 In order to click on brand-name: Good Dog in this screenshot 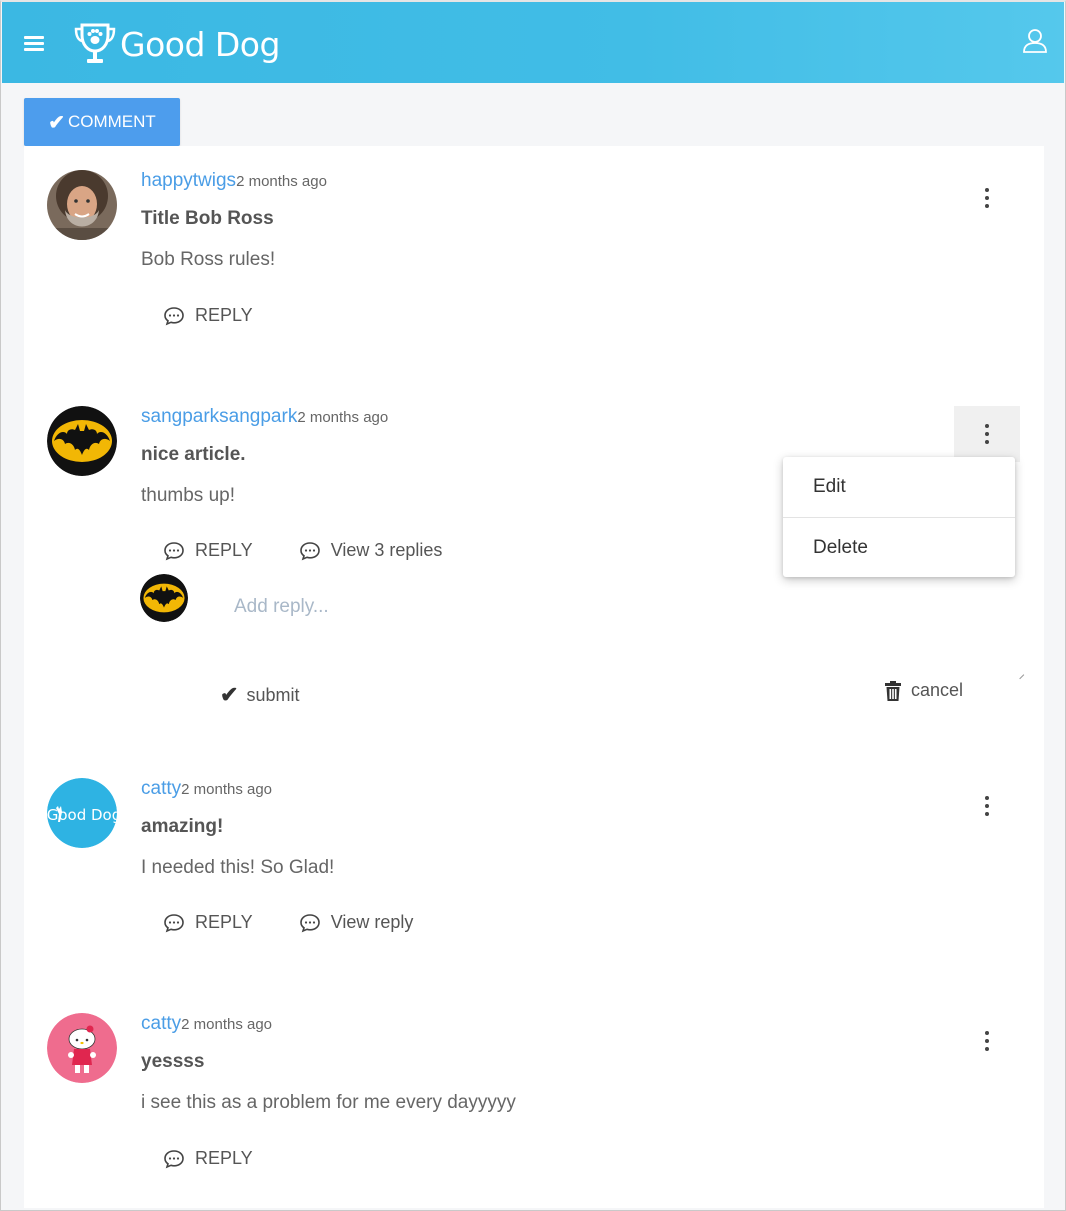, I will do `click(200, 44)`.